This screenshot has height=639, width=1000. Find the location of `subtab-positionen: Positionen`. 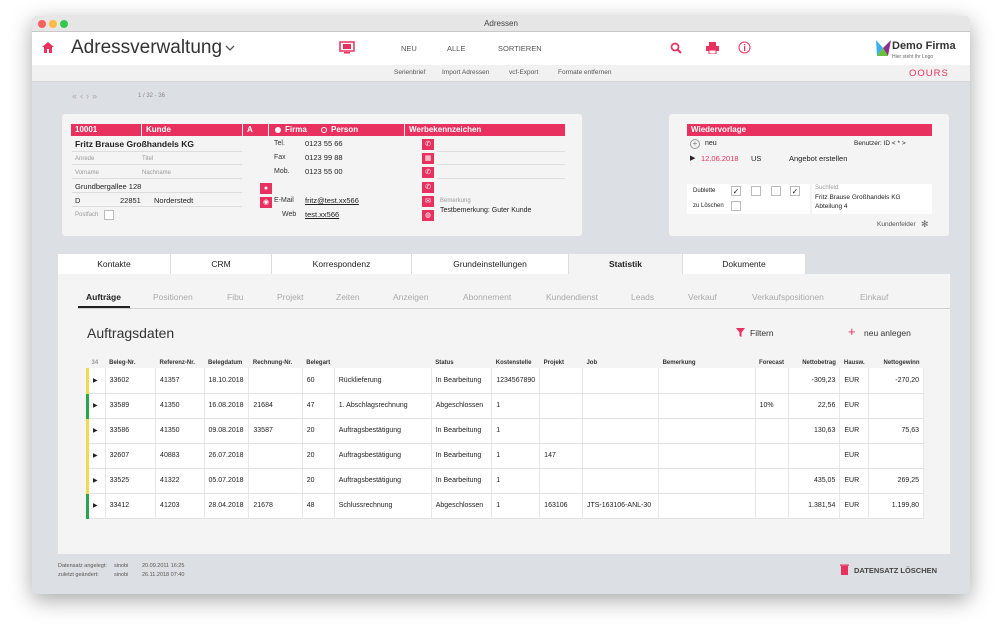

subtab-positionen: Positionen is located at coordinates (173, 297).